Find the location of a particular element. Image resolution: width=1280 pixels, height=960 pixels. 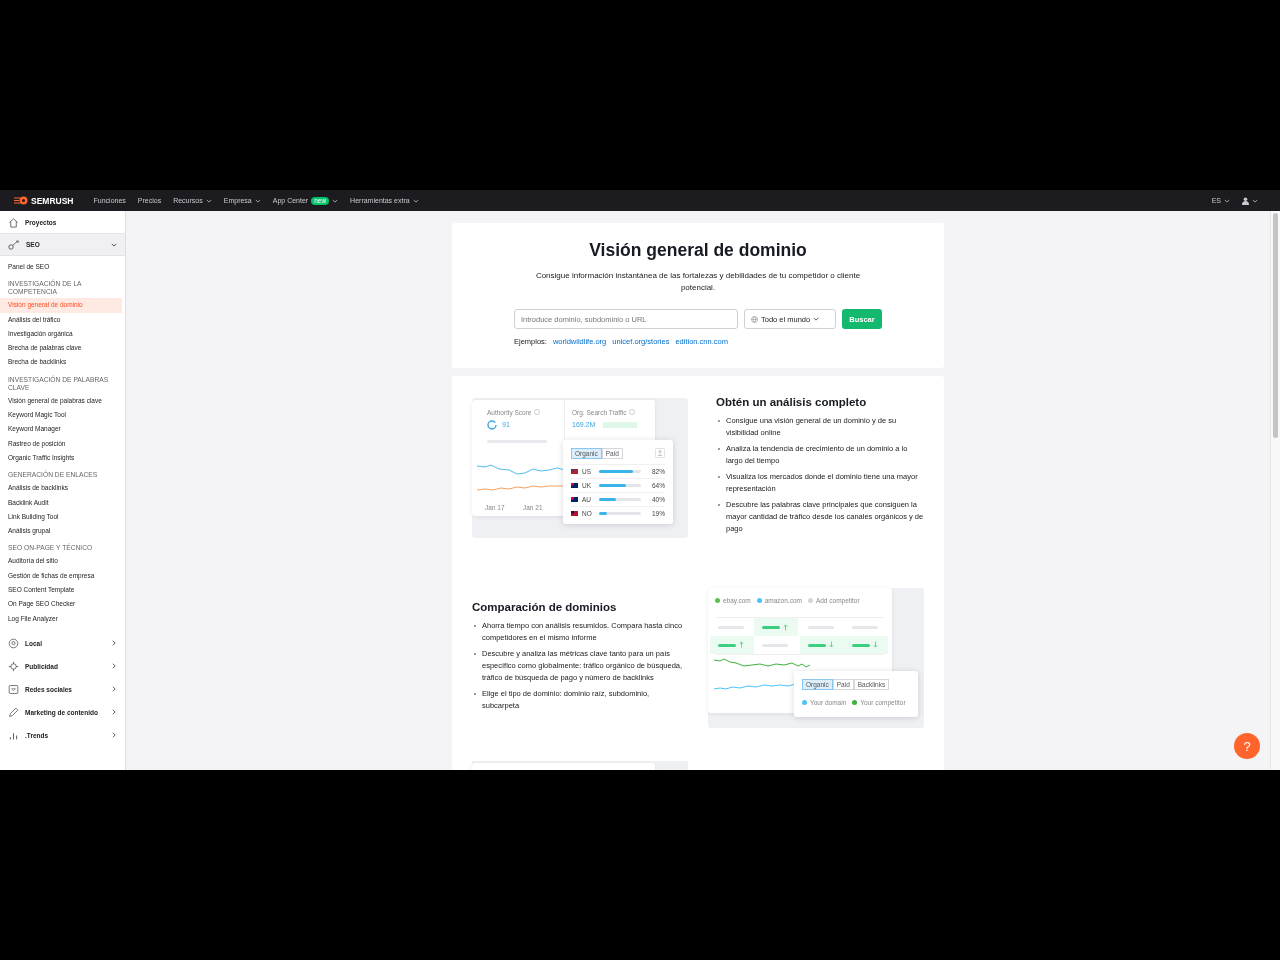

section-title: Obtén un análisis completo is located at coordinates (792, 402).